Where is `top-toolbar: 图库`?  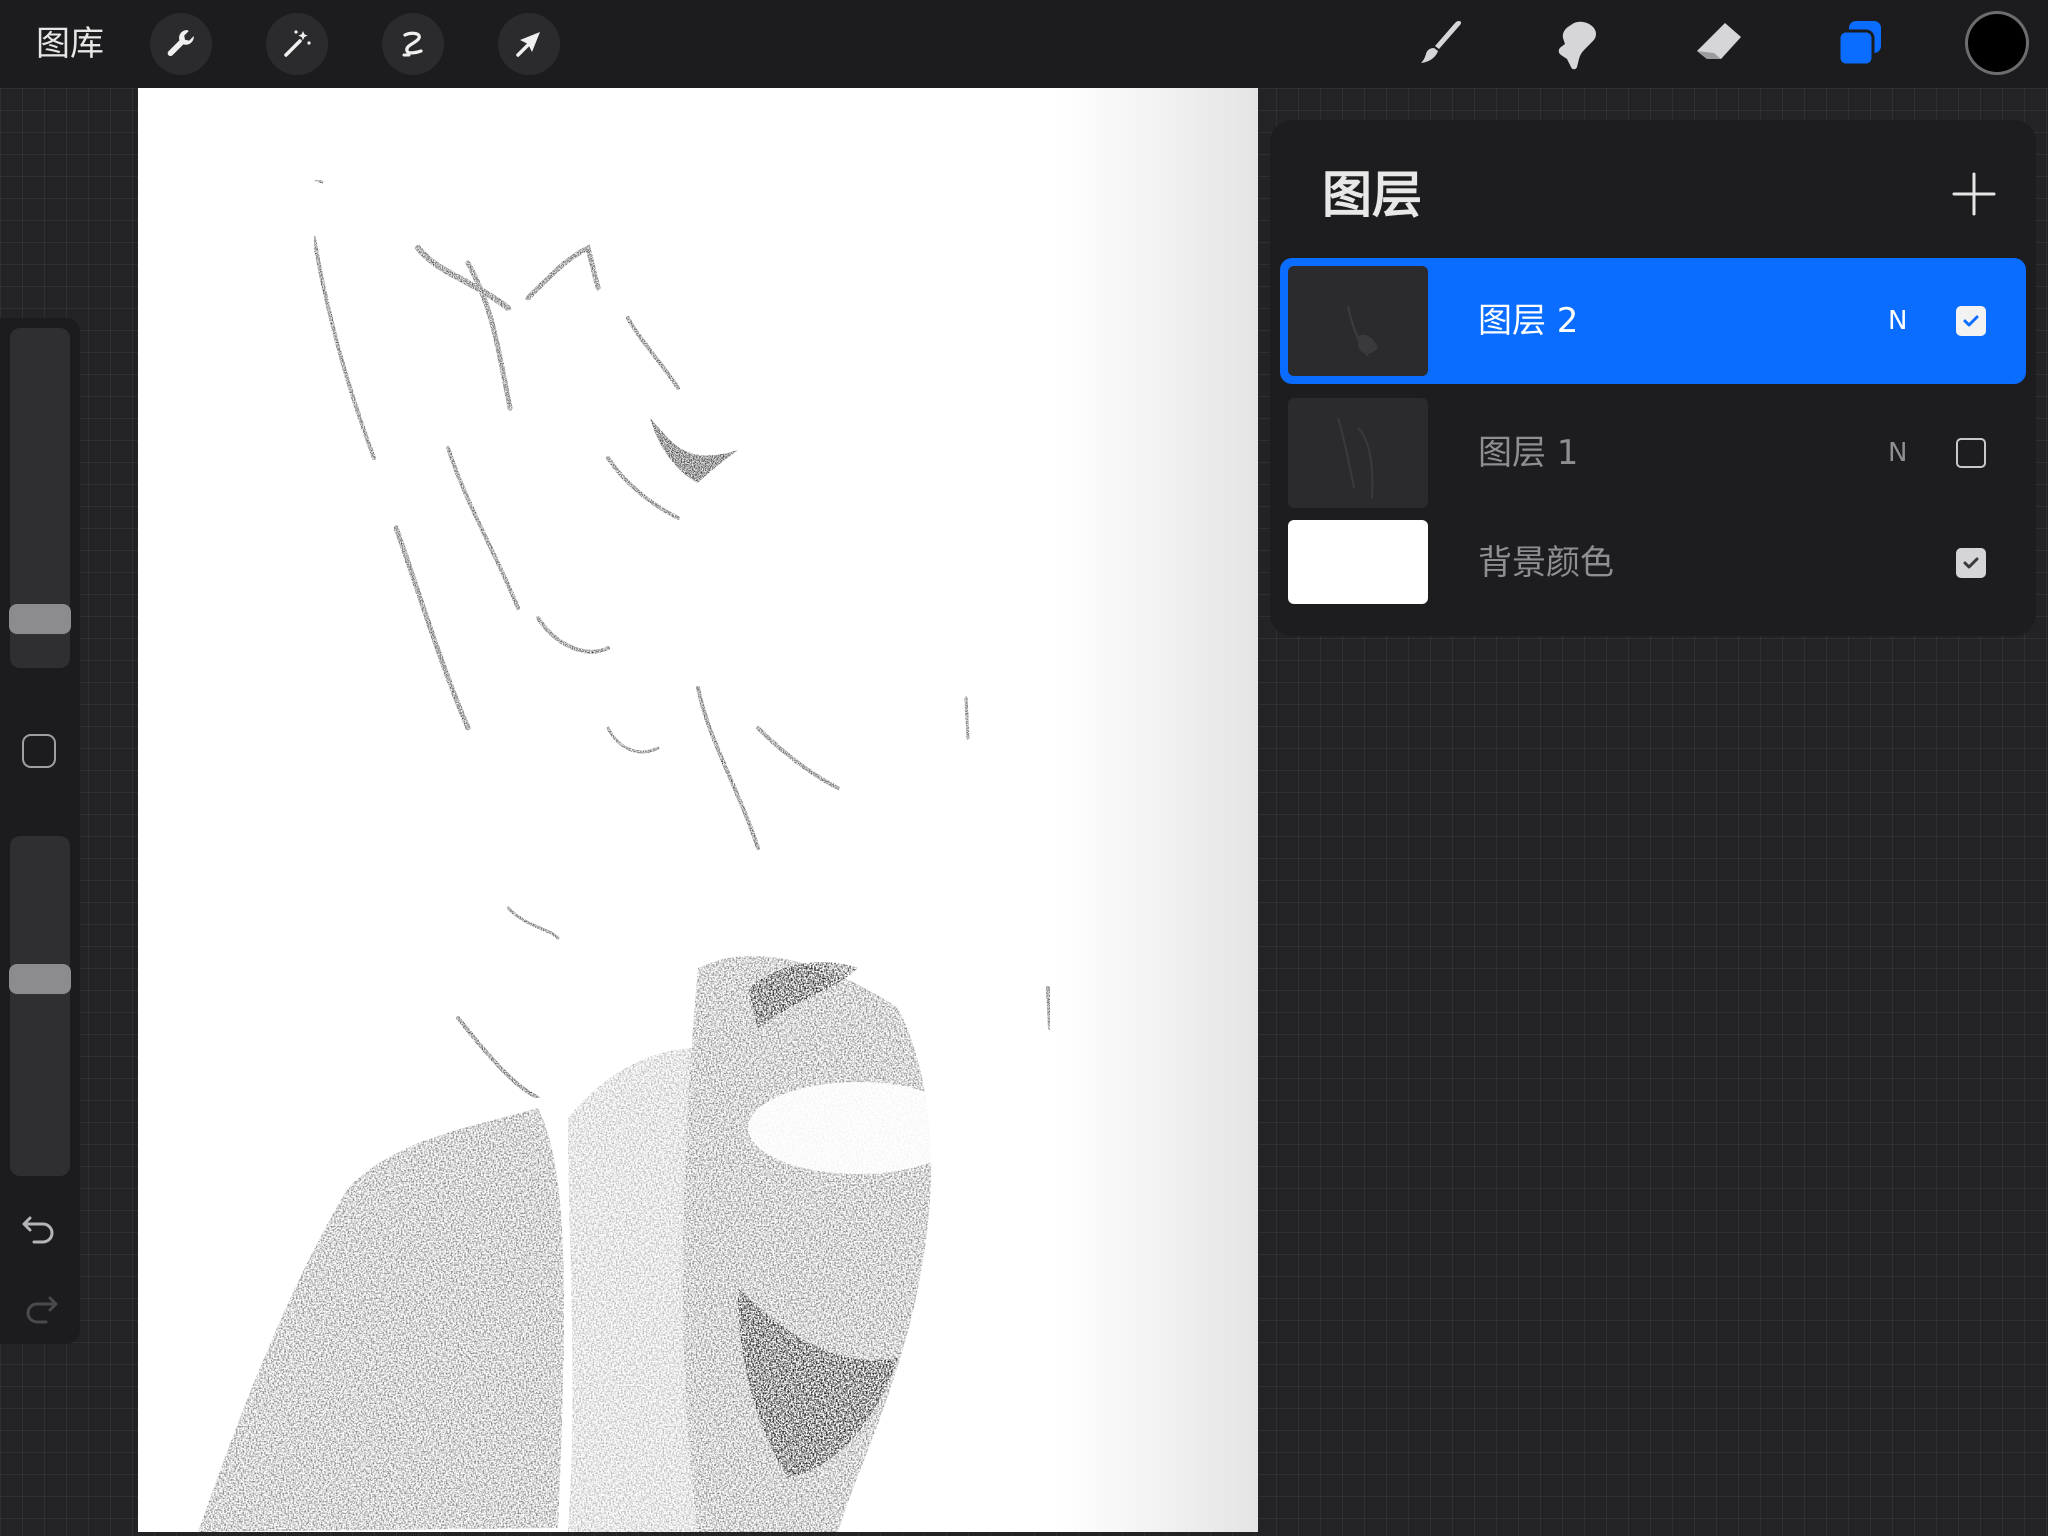
top-toolbar: 图库 is located at coordinates (1024, 44).